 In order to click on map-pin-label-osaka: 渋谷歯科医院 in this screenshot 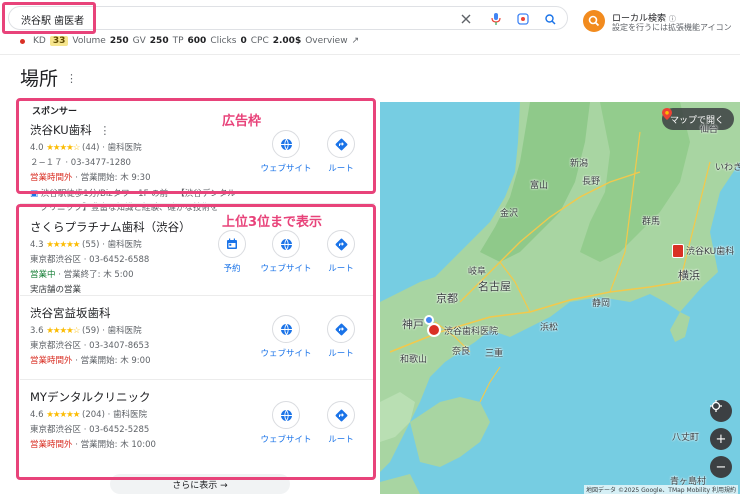, I will do `click(471, 332)`.